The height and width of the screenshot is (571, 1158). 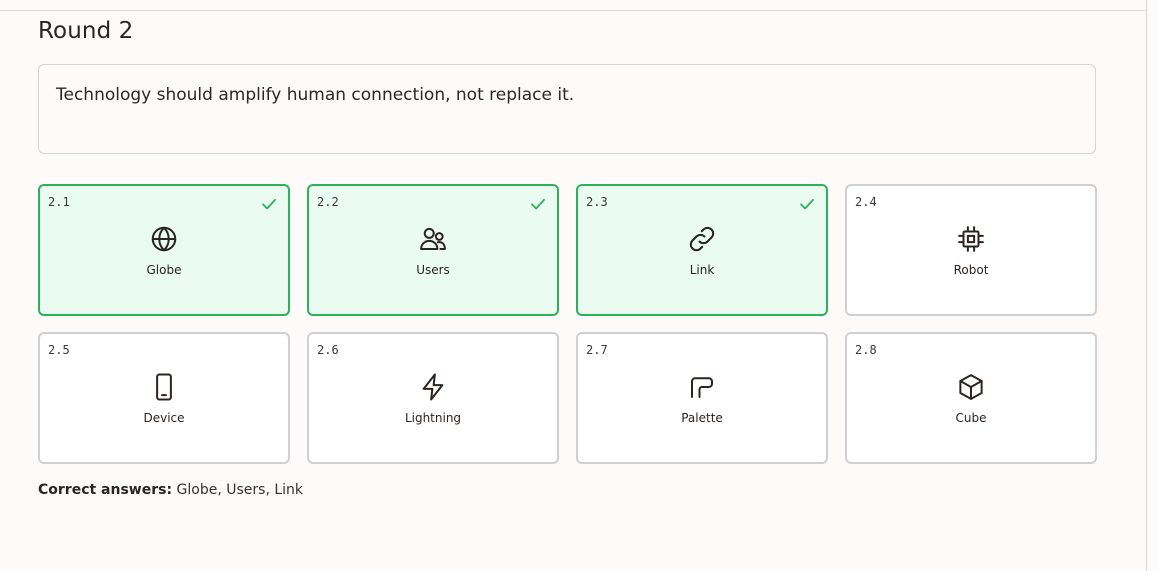 What do you see at coordinates (433, 270) in the screenshot?
I see `option-label: Users` at bounding box center [433, 270].